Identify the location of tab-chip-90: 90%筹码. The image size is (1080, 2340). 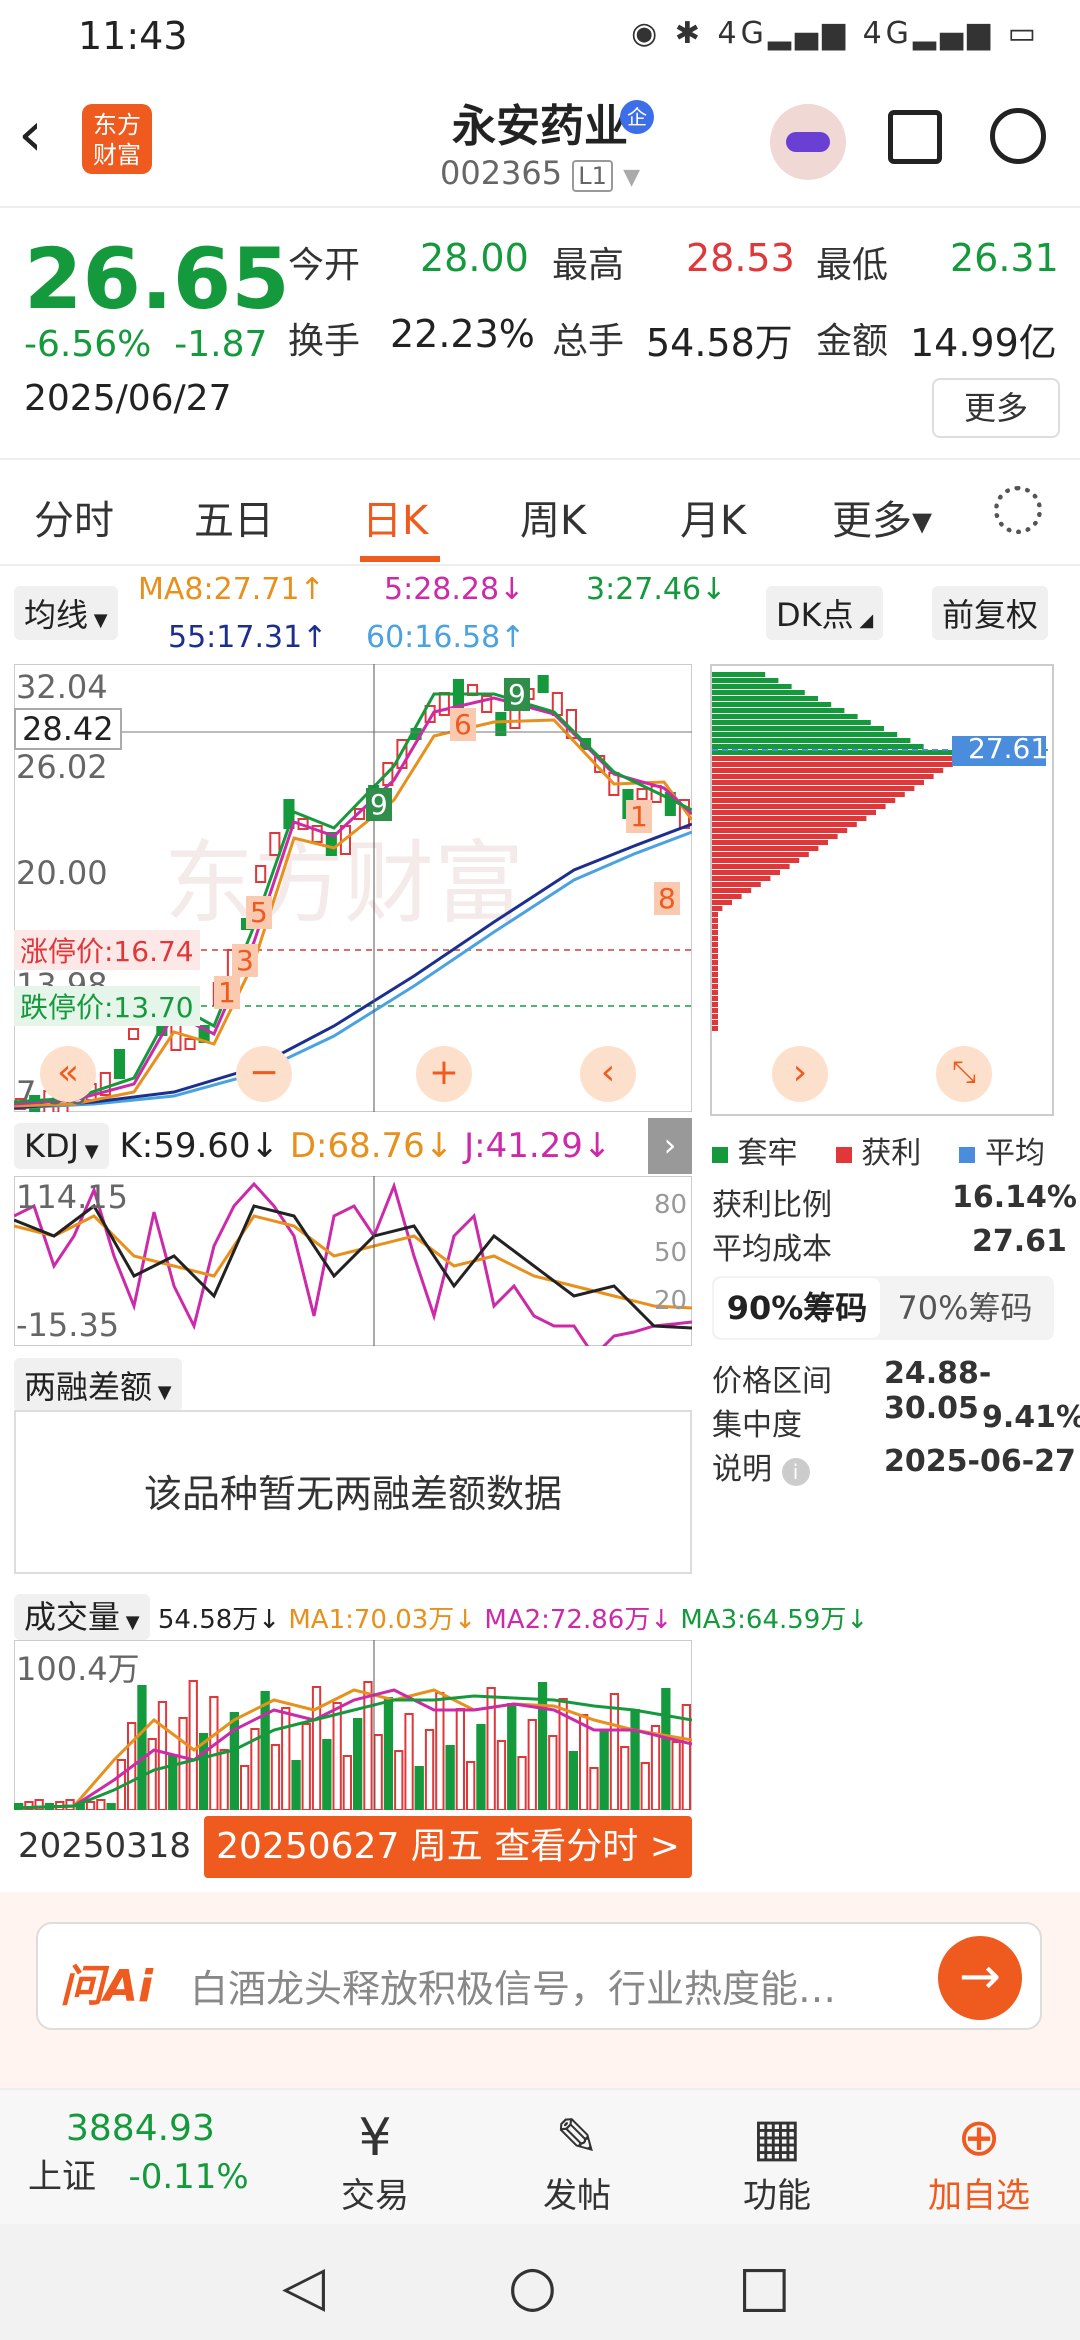
(797, 1308).